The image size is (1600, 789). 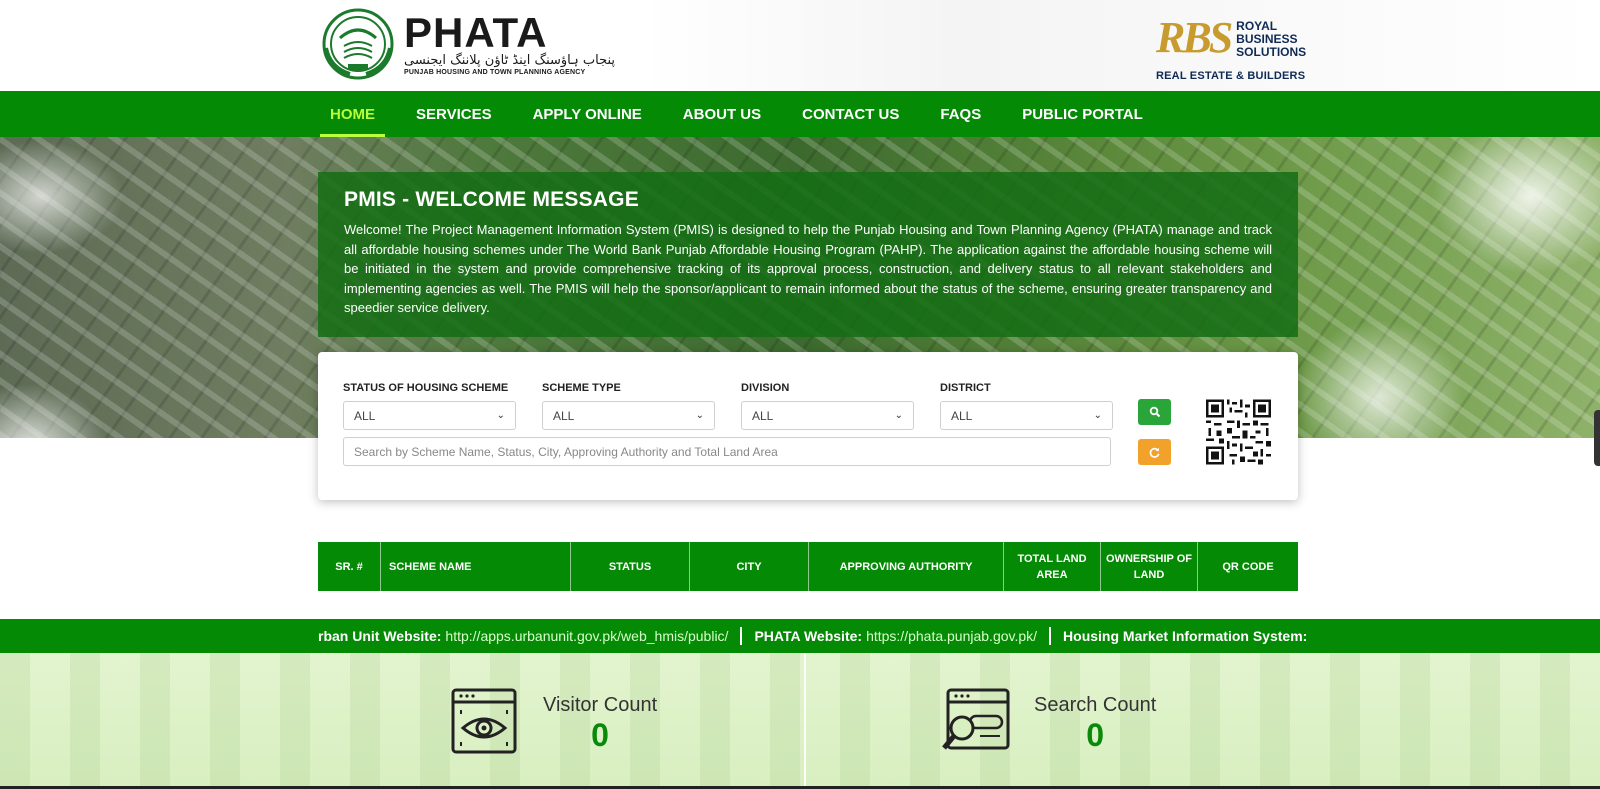 What do you see at coordinates (628, 415) in the screenshot?
I see `filter-scheme-type-select: ALL ⌄` at bounding box center [628, 415].